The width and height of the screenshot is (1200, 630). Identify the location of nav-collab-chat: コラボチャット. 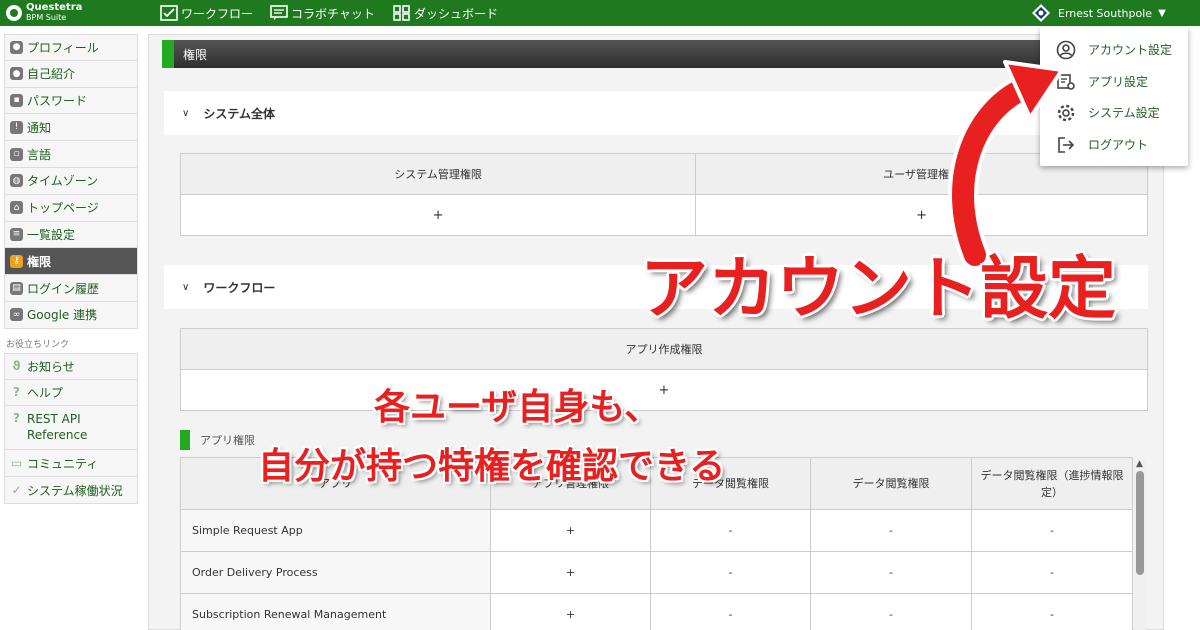
(322, 13).